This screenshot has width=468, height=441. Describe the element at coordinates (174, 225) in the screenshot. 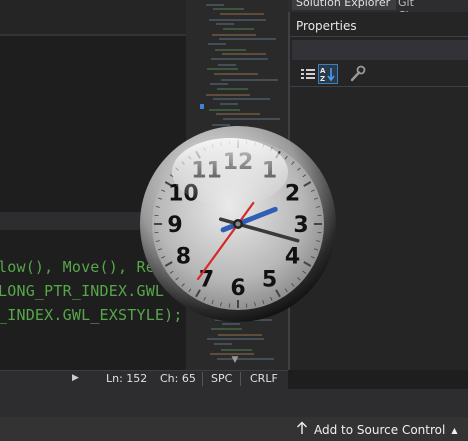

I see `clock-numeral: 9` at that location.